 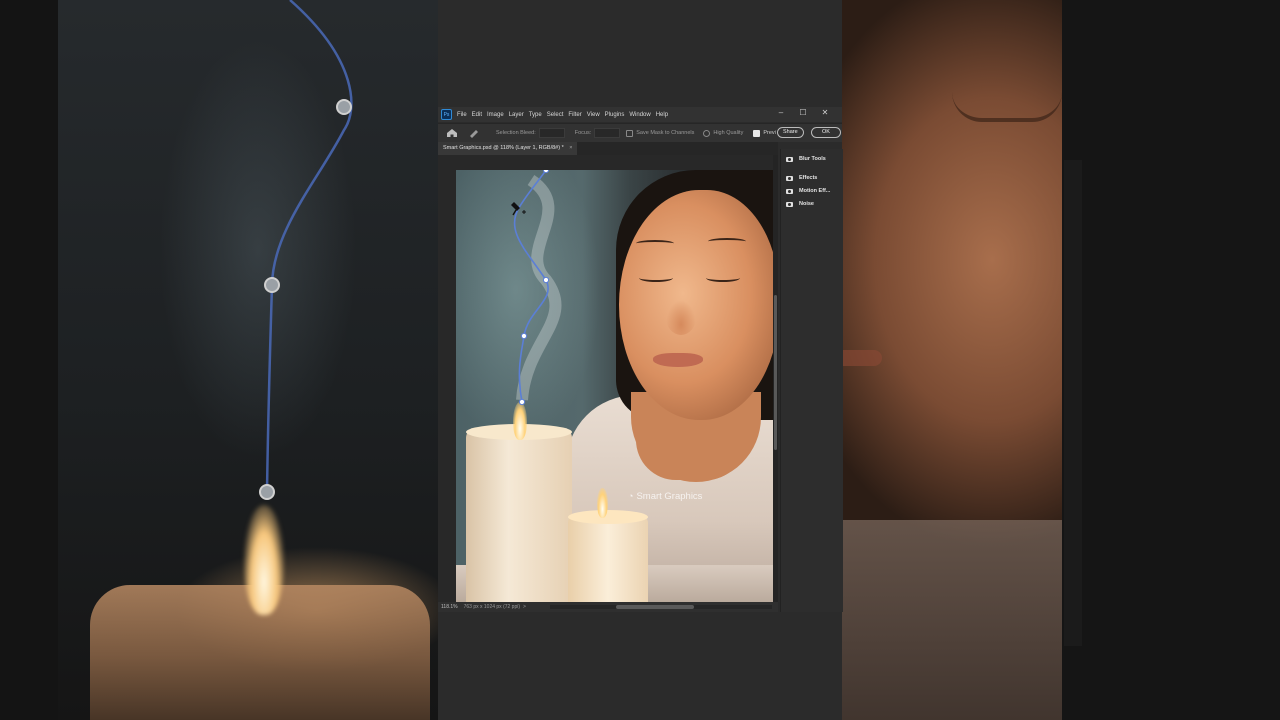 What do you see at coordinates (524, 607) in the screenshot?
I see `status-arrow-icon: >` at bounding box center [524, 607].